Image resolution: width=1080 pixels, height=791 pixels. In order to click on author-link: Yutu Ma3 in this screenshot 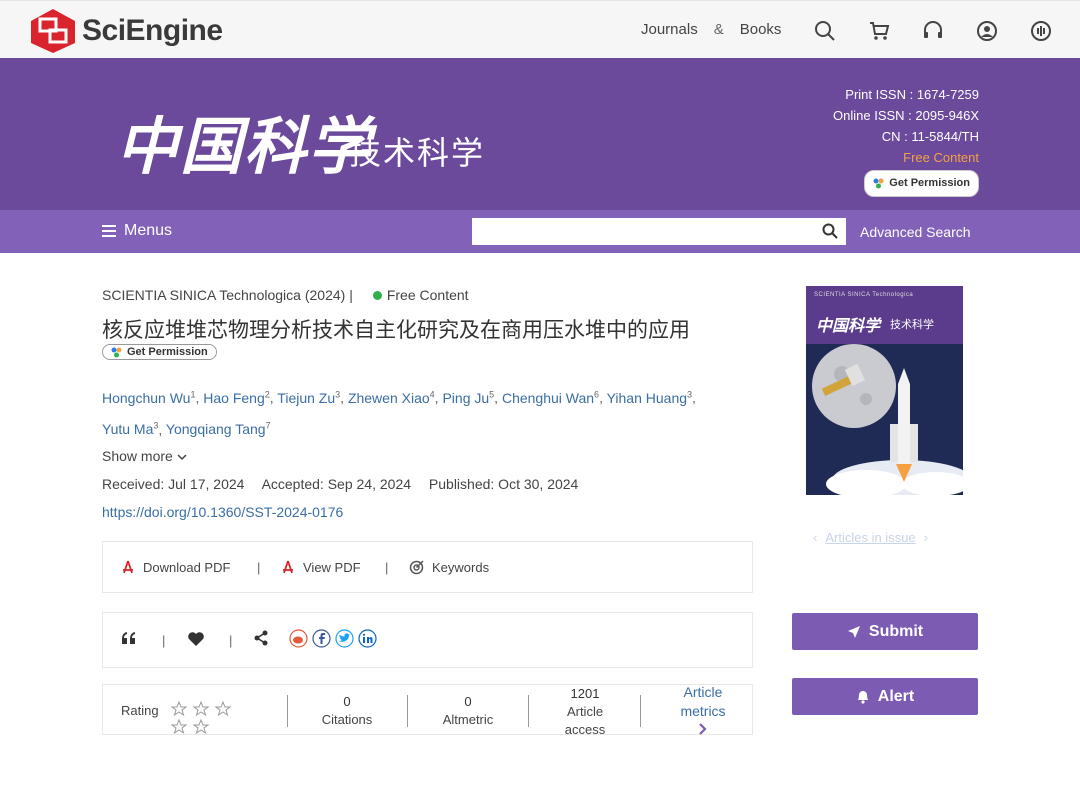, I will do `click(130, 429)`.